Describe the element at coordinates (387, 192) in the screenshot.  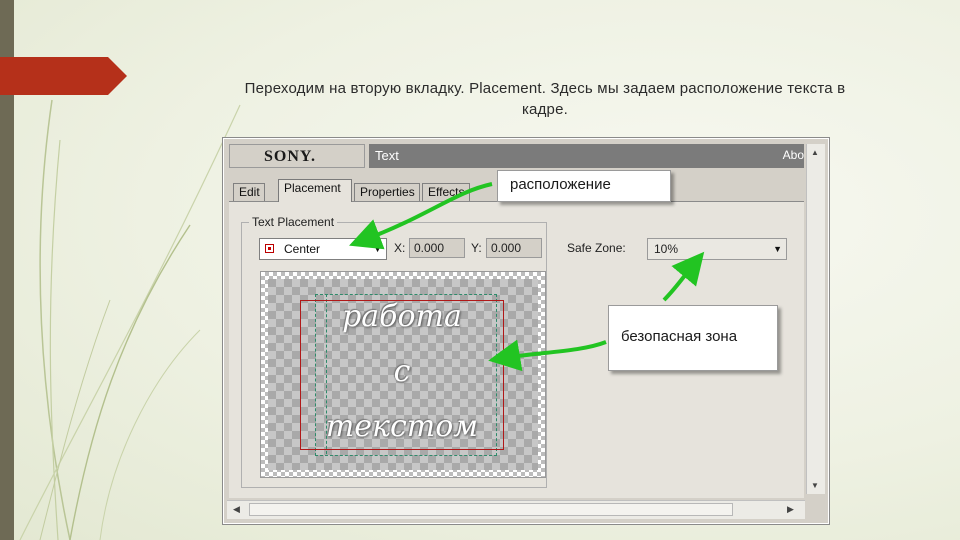
I see `tab-properties: Properties` at that location.